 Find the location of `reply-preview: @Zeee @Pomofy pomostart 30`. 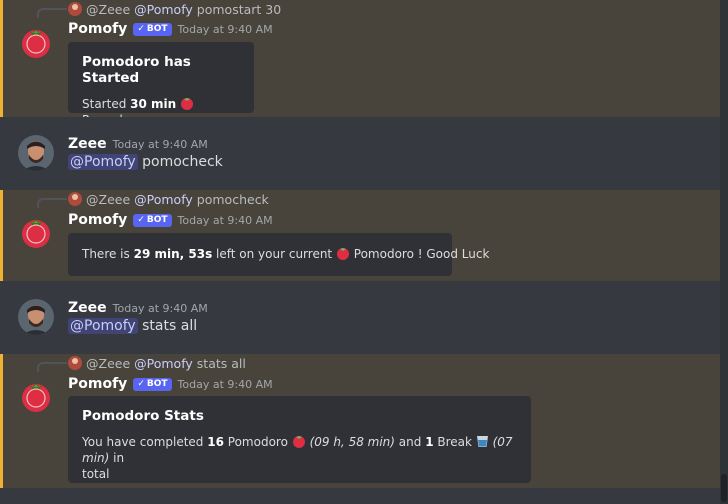

reply-preview: @Zeee @Pomofy pomostart 30 is located at coordinates (174, 9).